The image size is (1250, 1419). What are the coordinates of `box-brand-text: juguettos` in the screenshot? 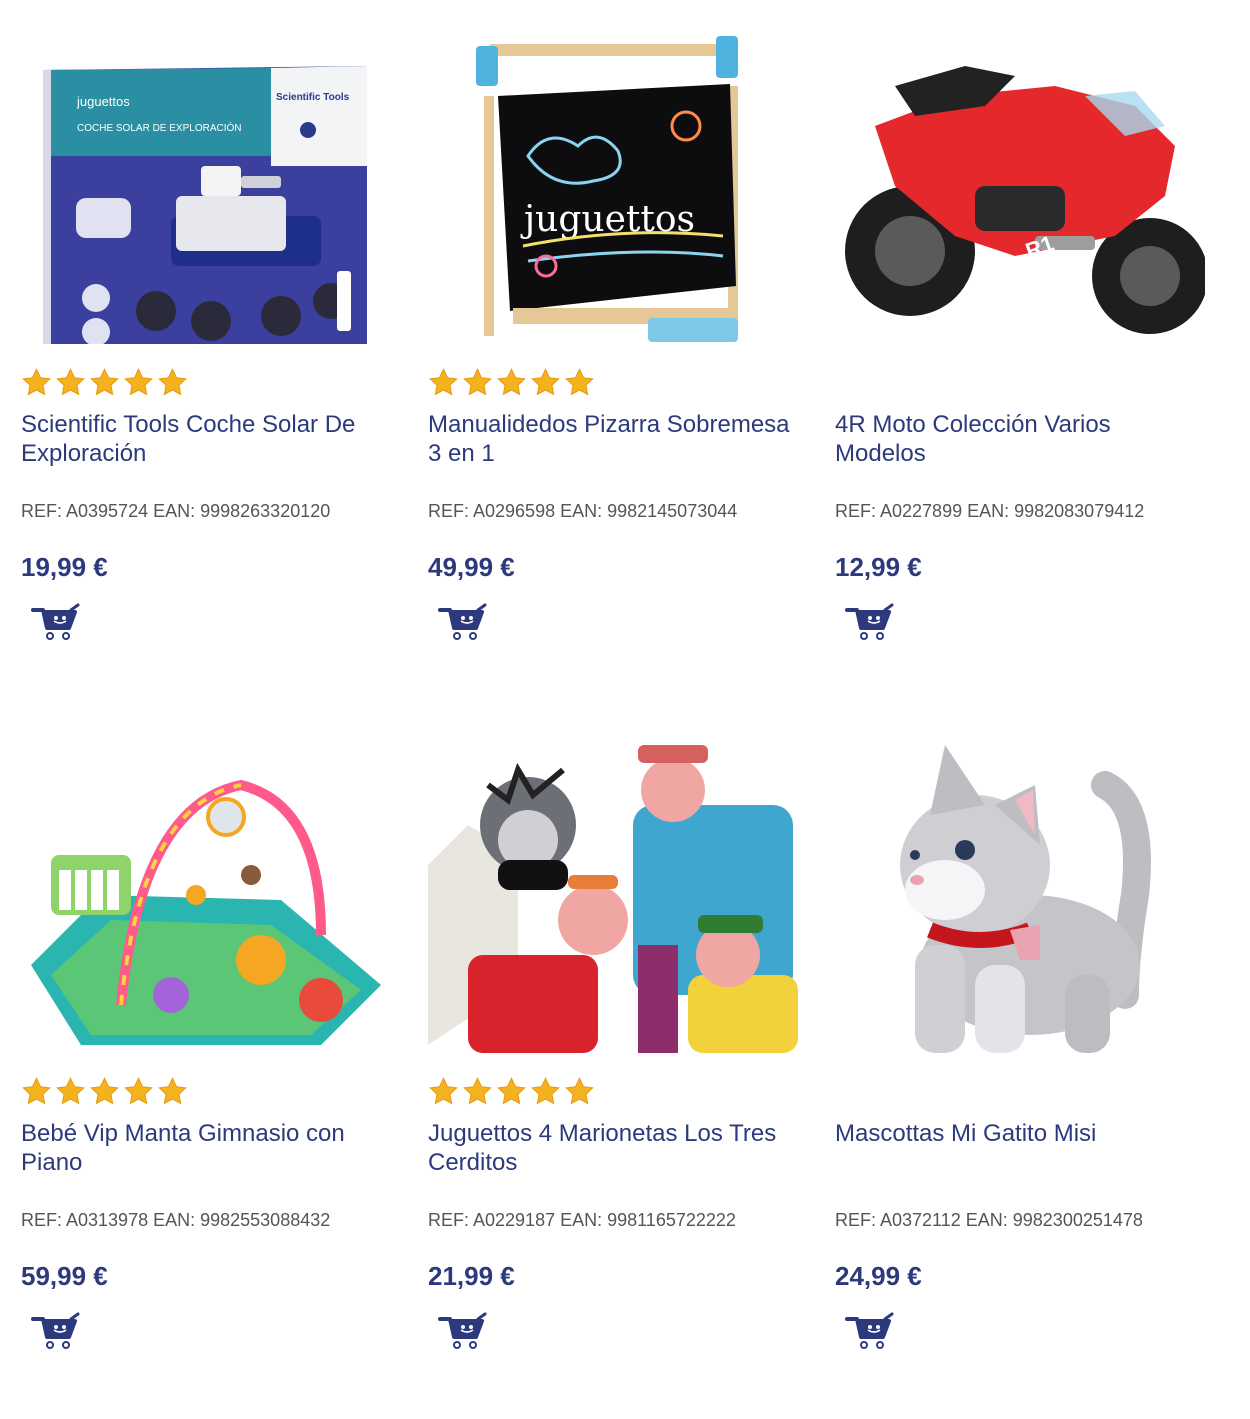 It's located at (103, 101).